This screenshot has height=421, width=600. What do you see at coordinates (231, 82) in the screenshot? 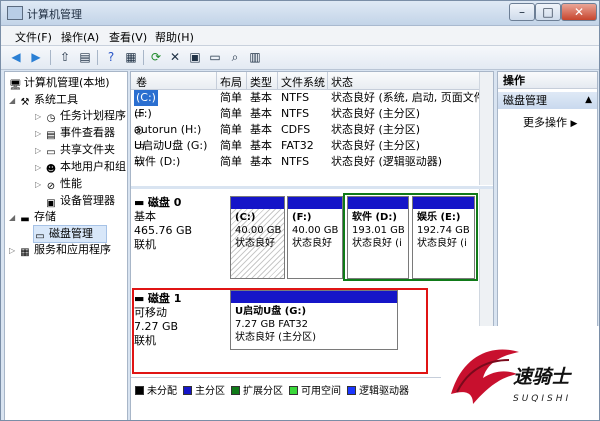
I see `column-layout: 布局` at bounding box center [231, 82].